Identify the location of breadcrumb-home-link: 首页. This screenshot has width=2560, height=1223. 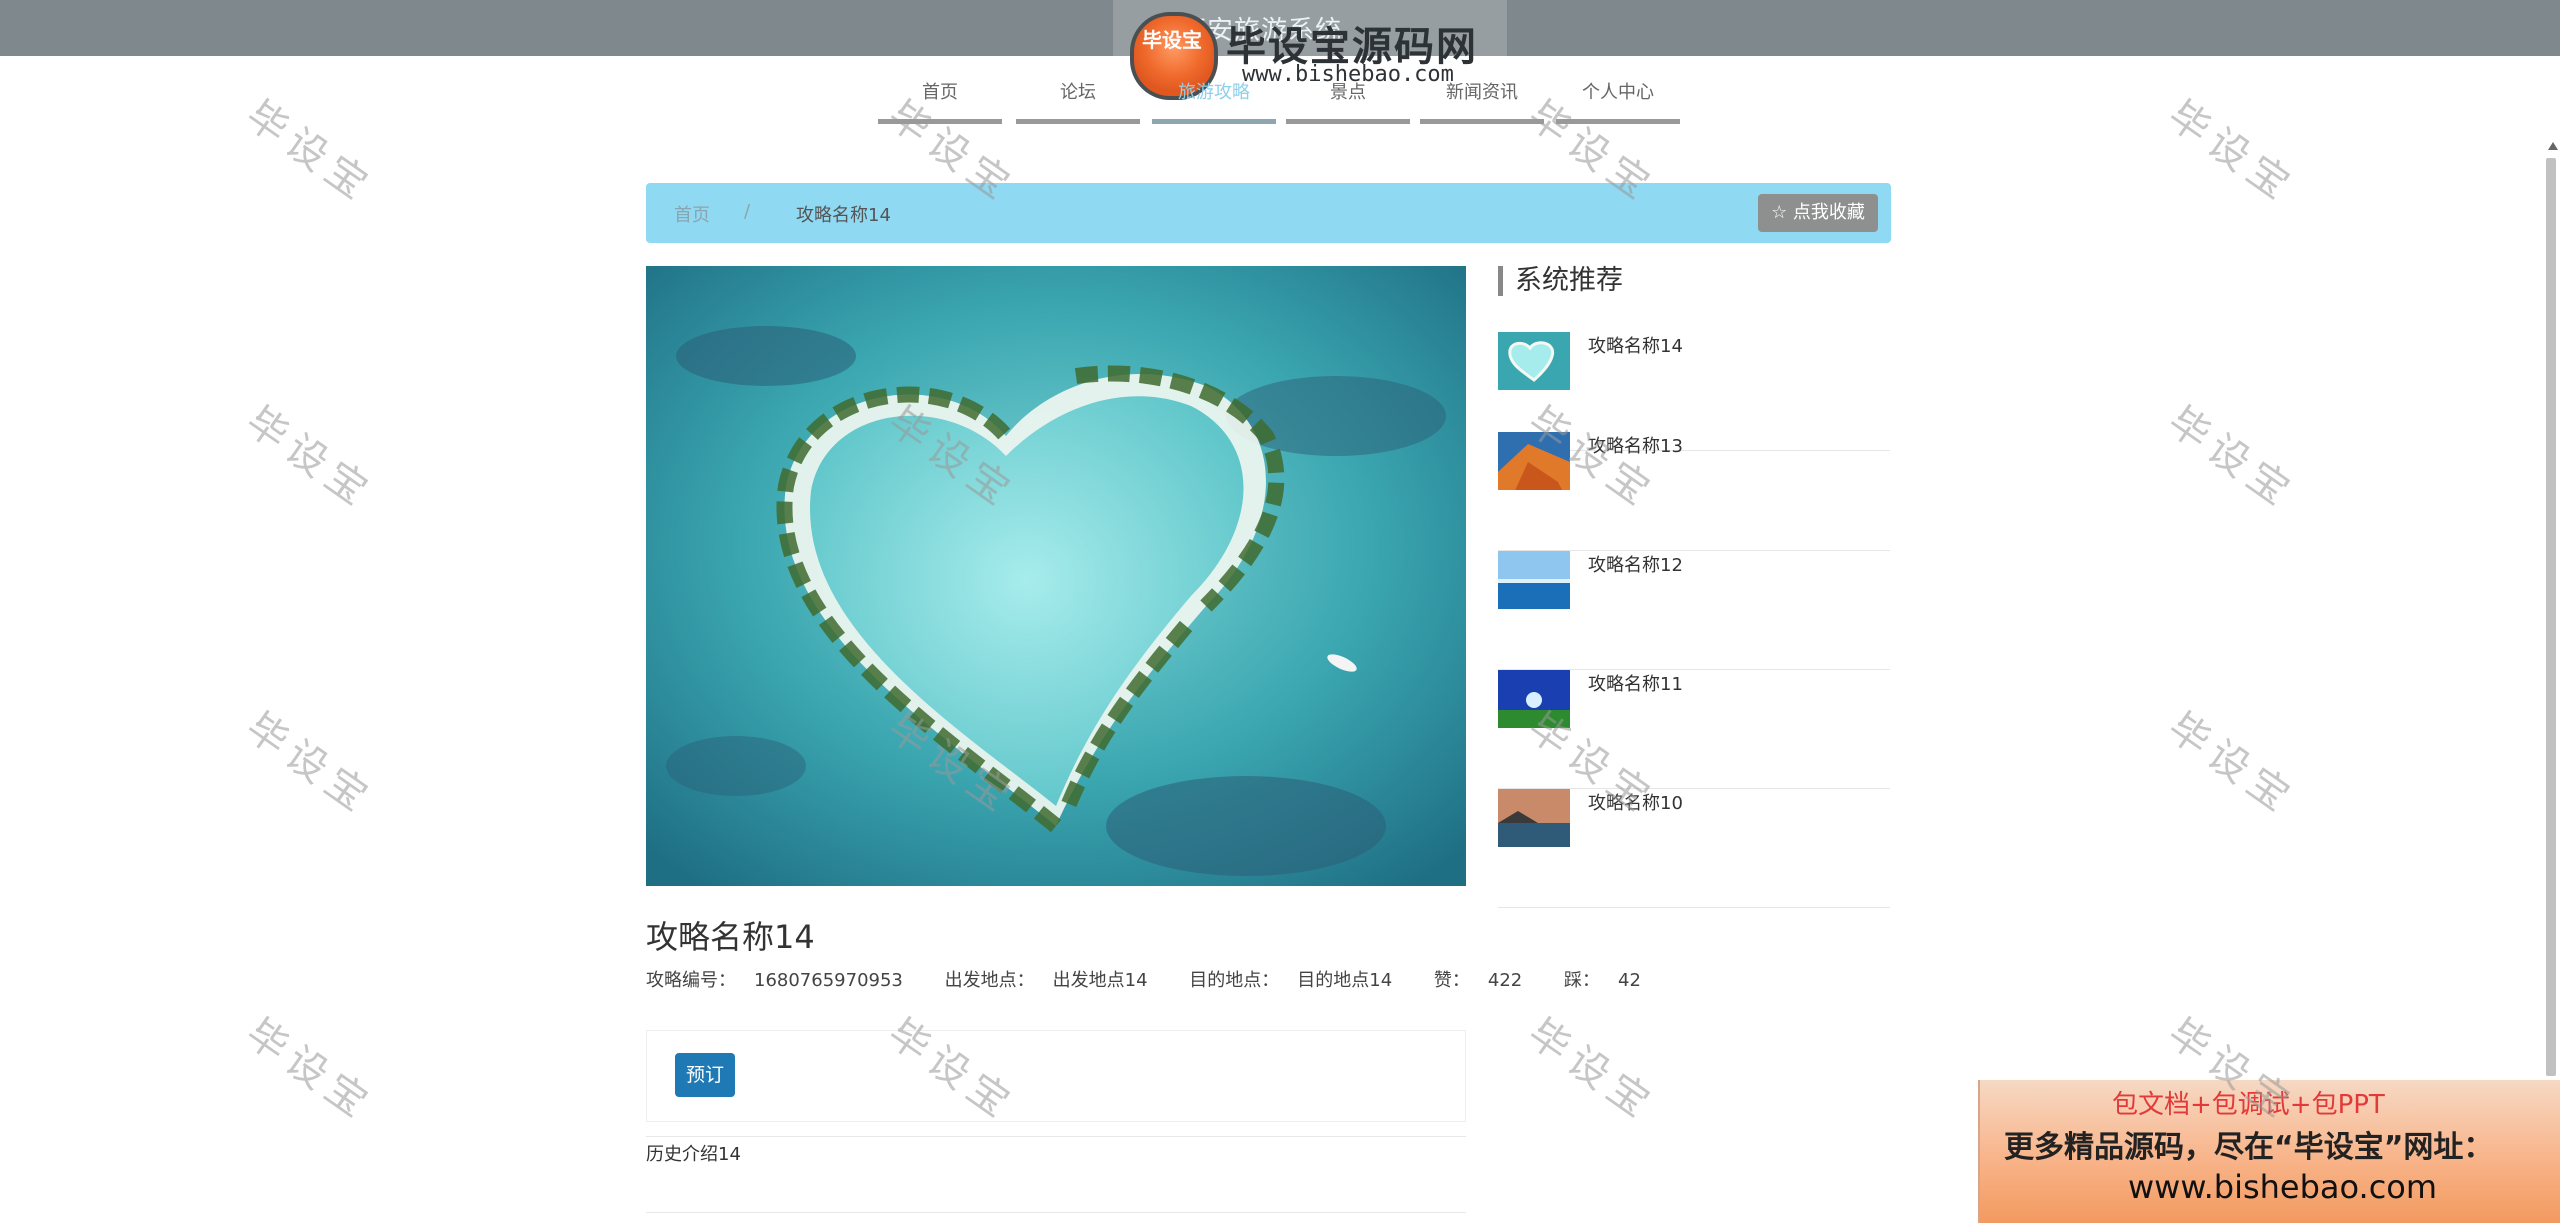
(692, 214).